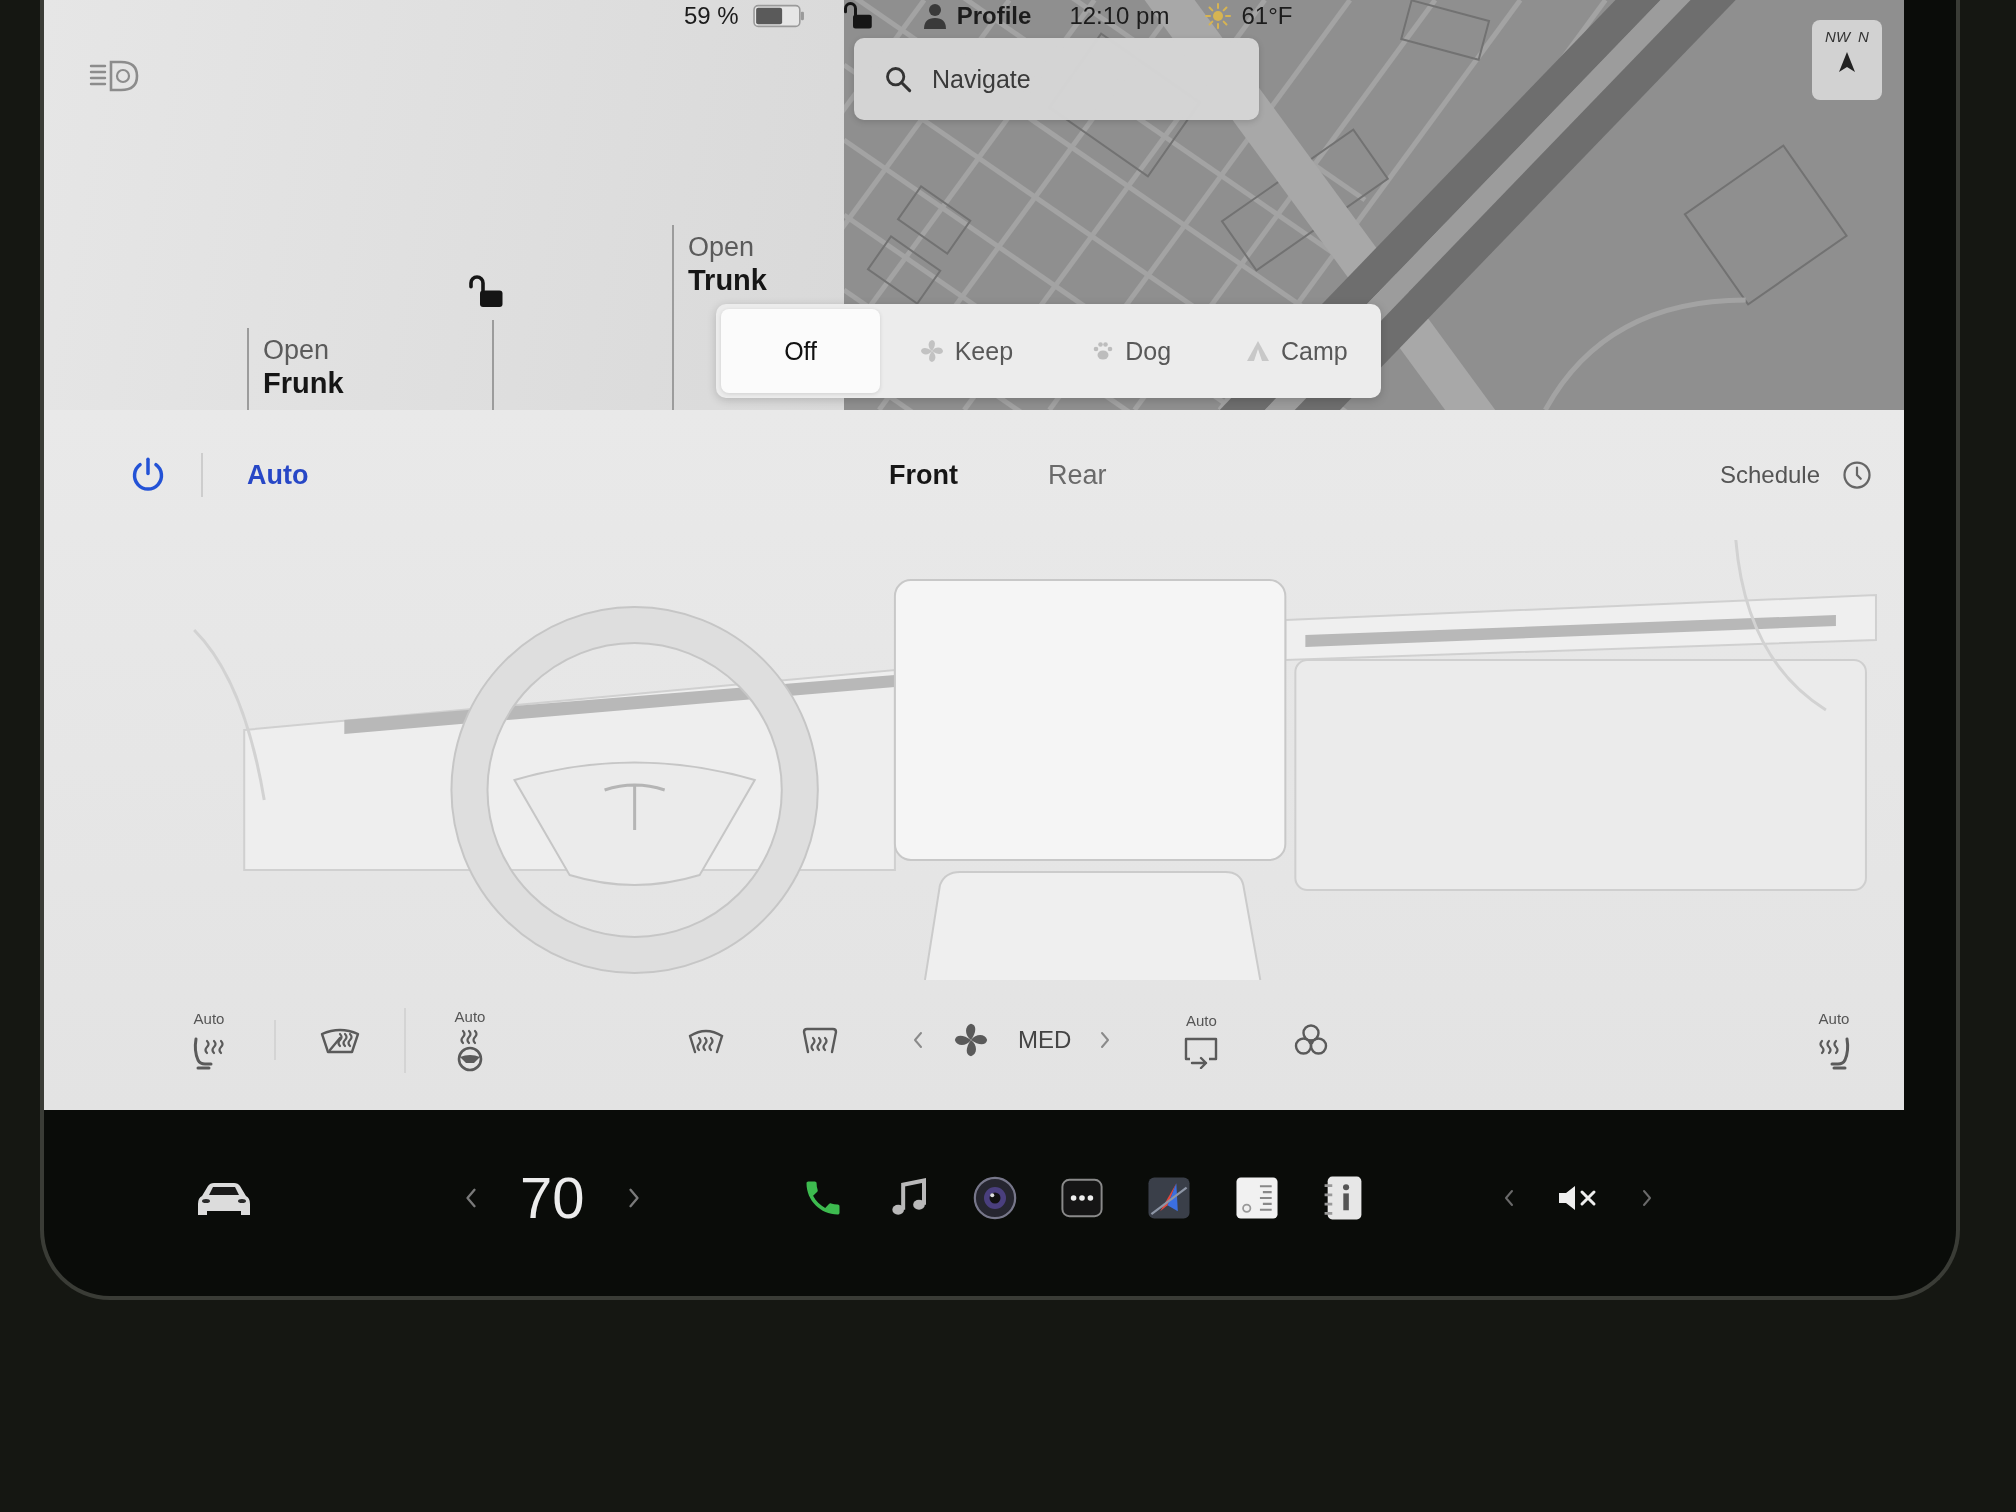  What do you see at coordinates (552, 1197) in the screenshot?
I see `temperature-setting: 70` at bounding box center [552, 1197].